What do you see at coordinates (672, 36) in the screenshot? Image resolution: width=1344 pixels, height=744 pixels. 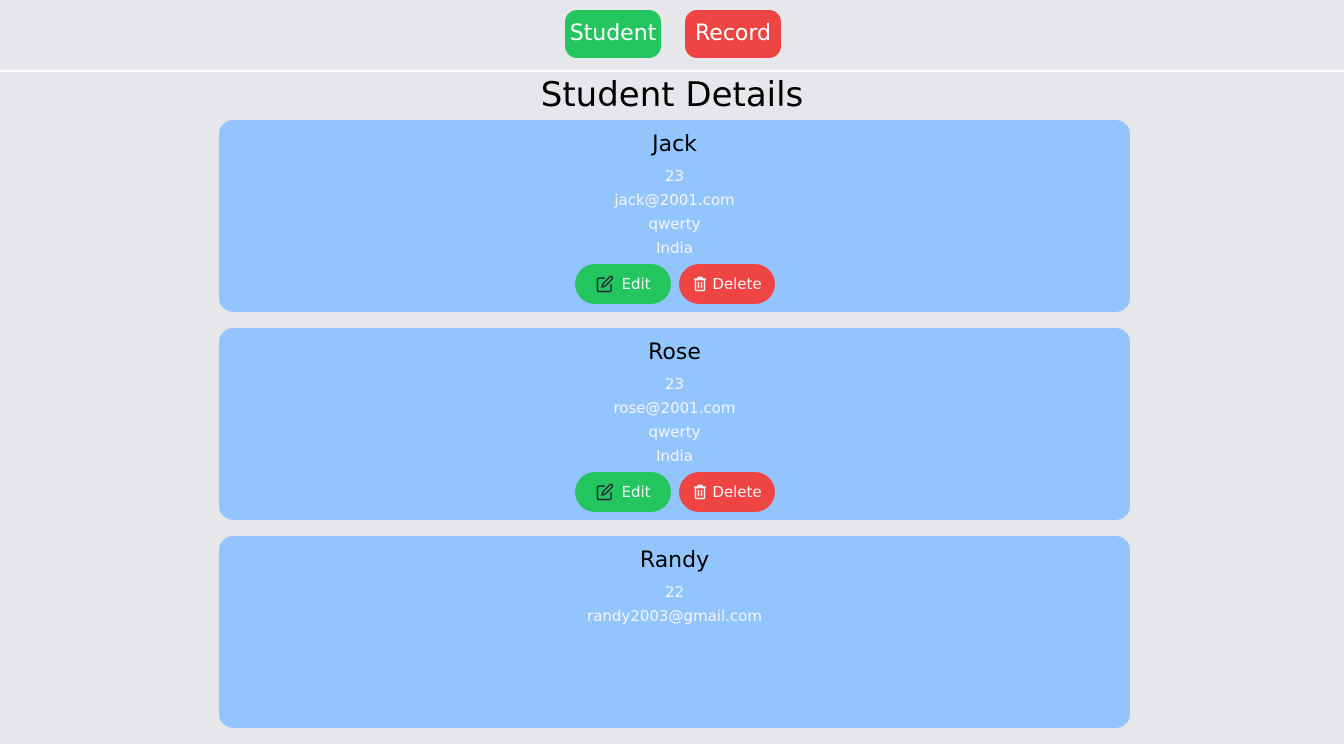 I see `top-nav: Student Record` at bounding box center [672, 36].